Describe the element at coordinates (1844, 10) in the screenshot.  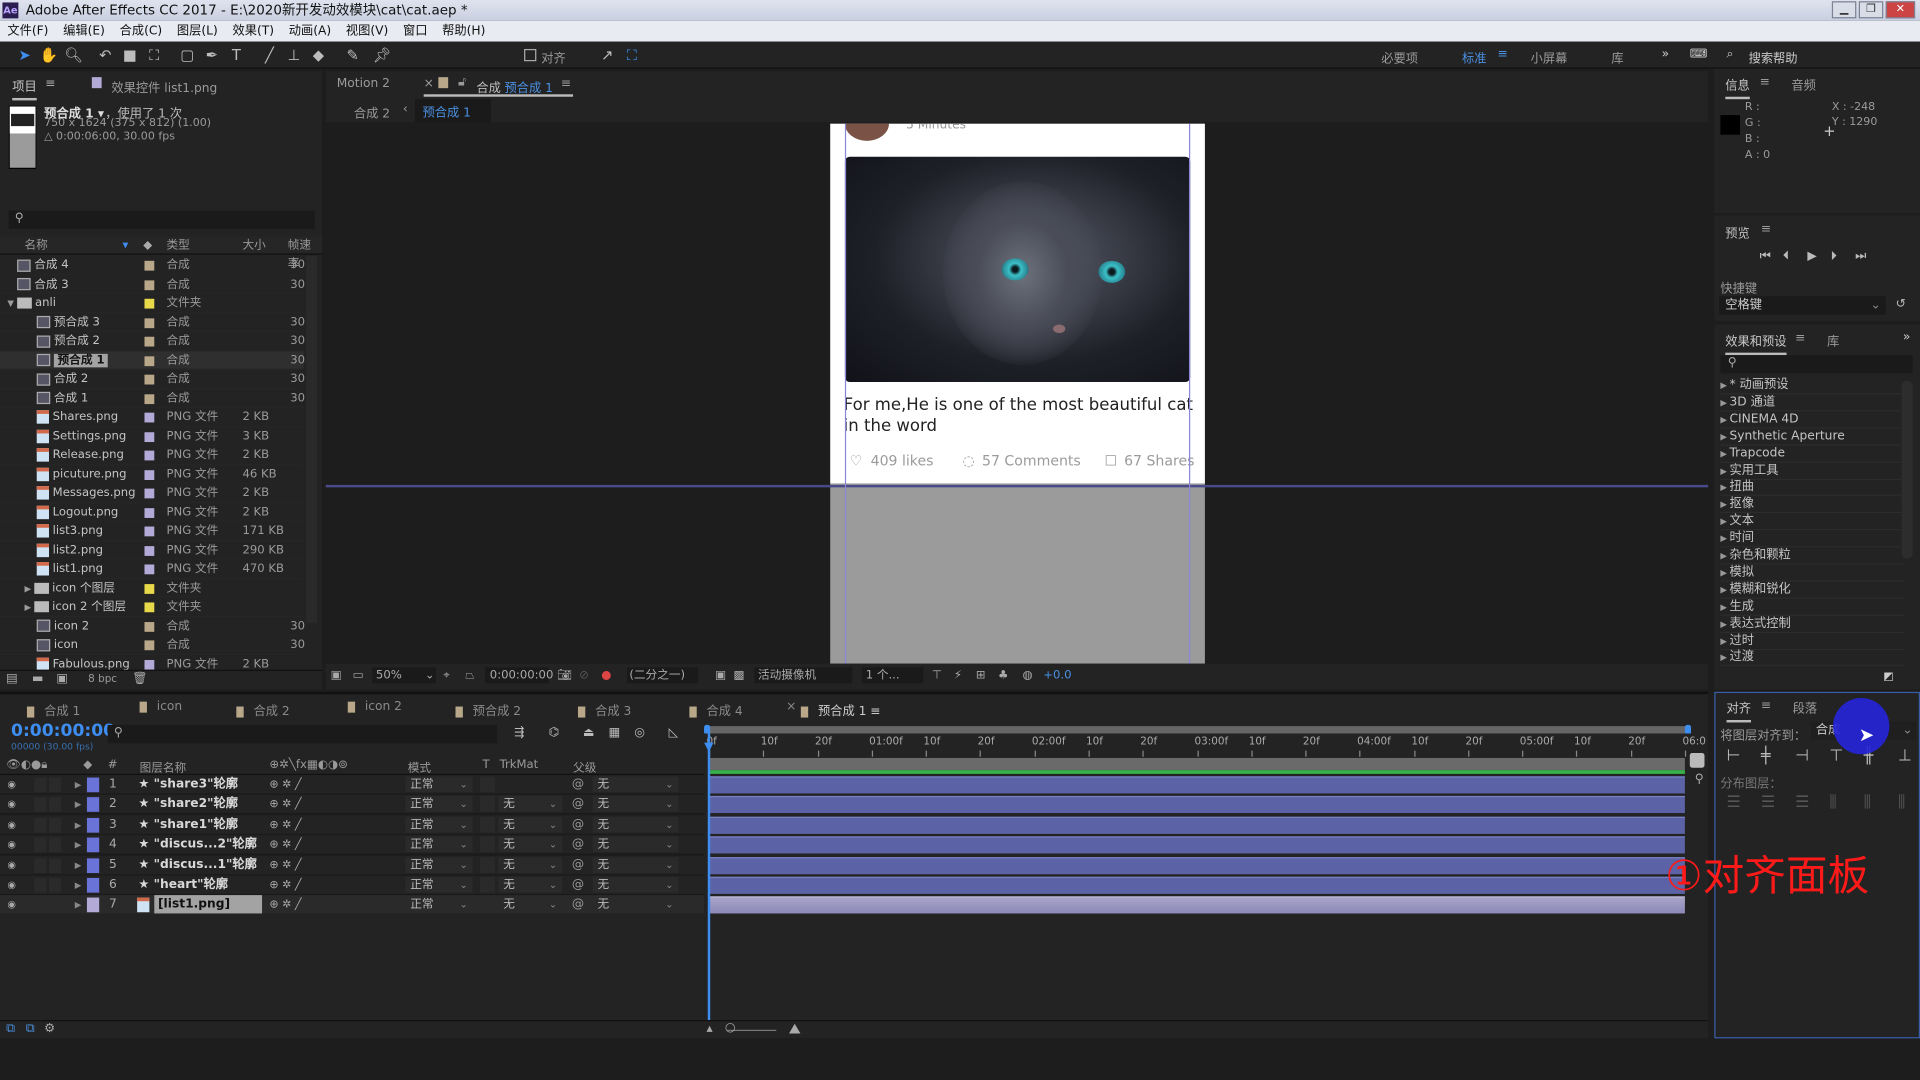
I see `minimize-button: ▁` at that location.